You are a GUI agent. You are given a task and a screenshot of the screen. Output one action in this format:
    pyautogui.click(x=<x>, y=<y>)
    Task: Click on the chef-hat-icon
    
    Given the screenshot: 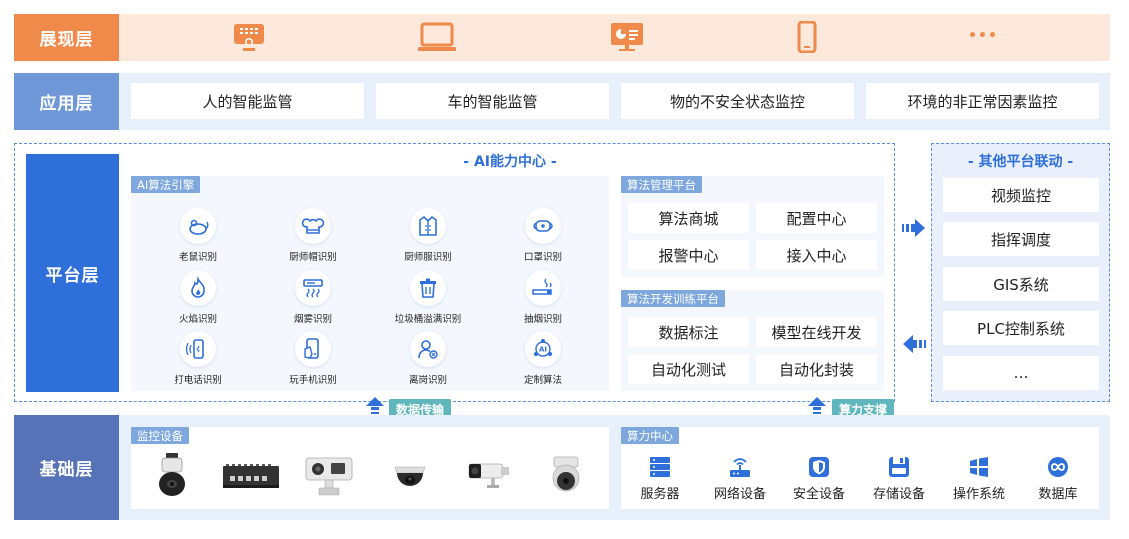 What is the action you would take?
    pyautogui.click(x=313, y=226)
    